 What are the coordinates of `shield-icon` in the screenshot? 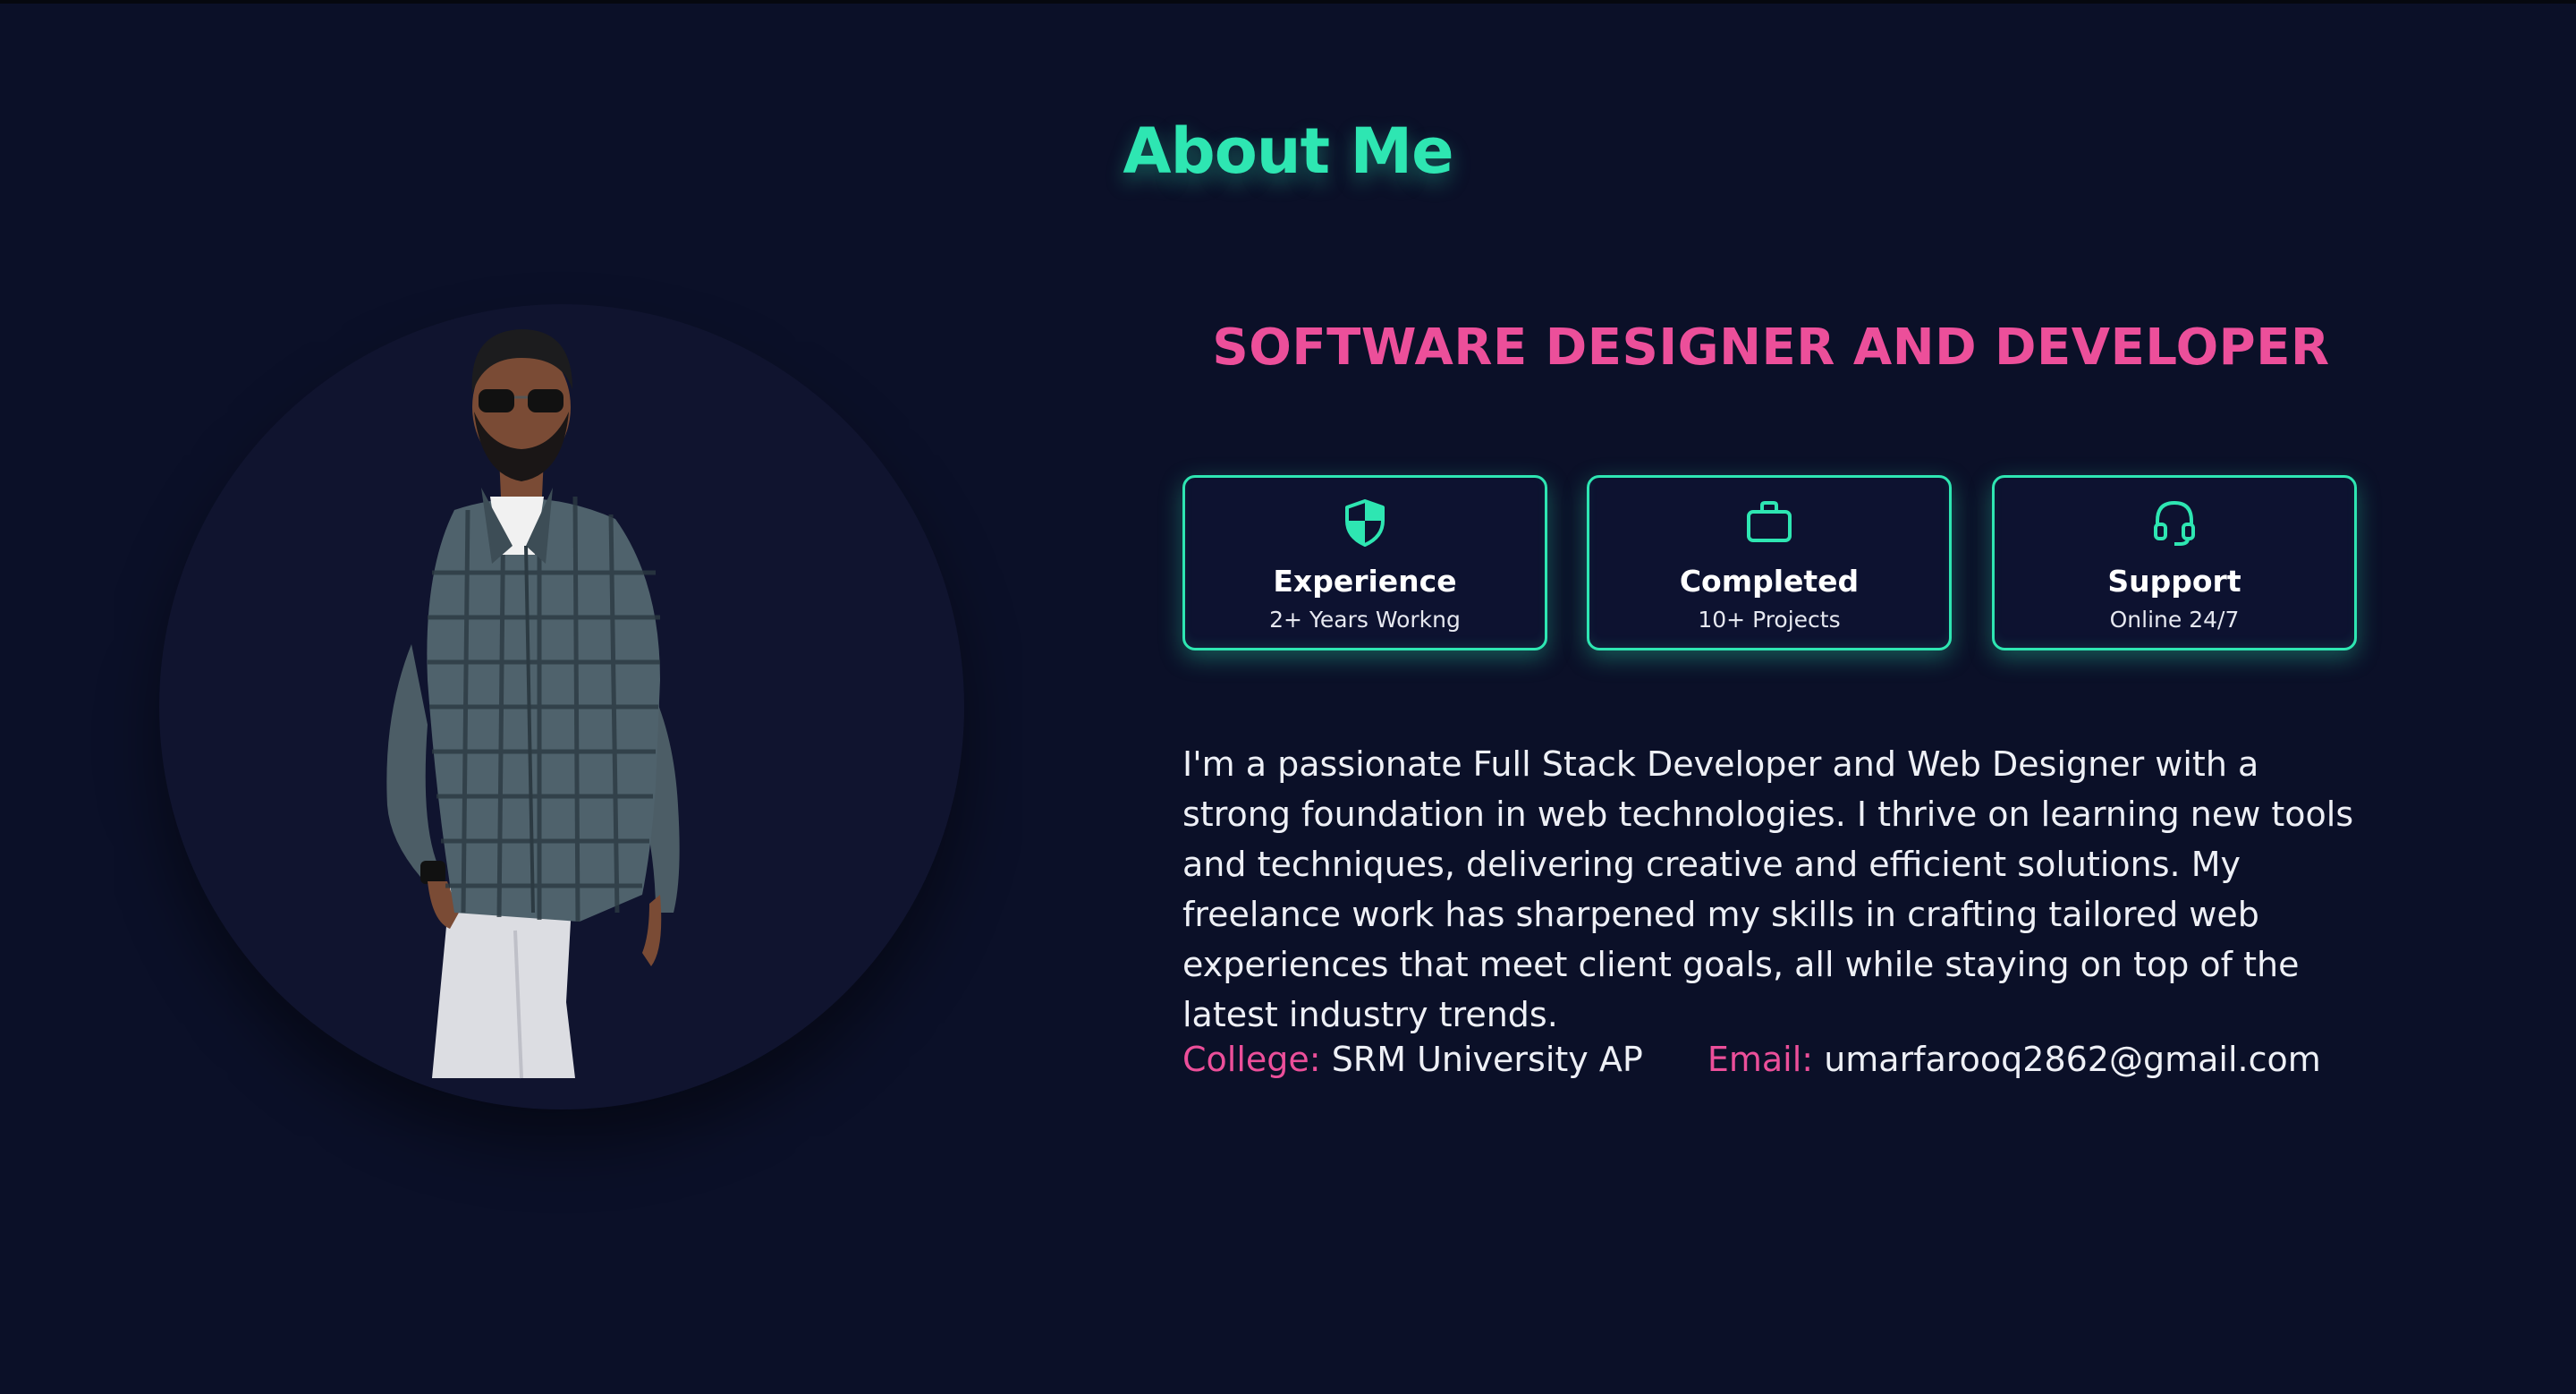 It's located at (1365, 523).